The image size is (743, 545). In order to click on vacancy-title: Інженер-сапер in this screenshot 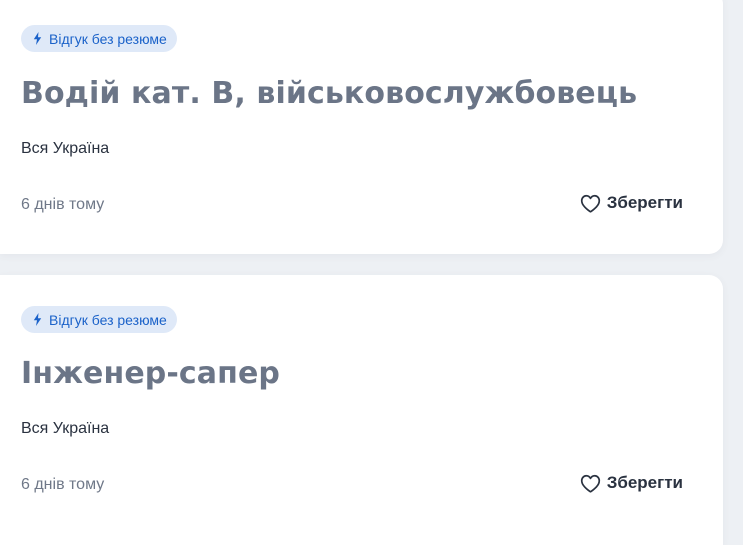, I will do `click(150, 373)`.